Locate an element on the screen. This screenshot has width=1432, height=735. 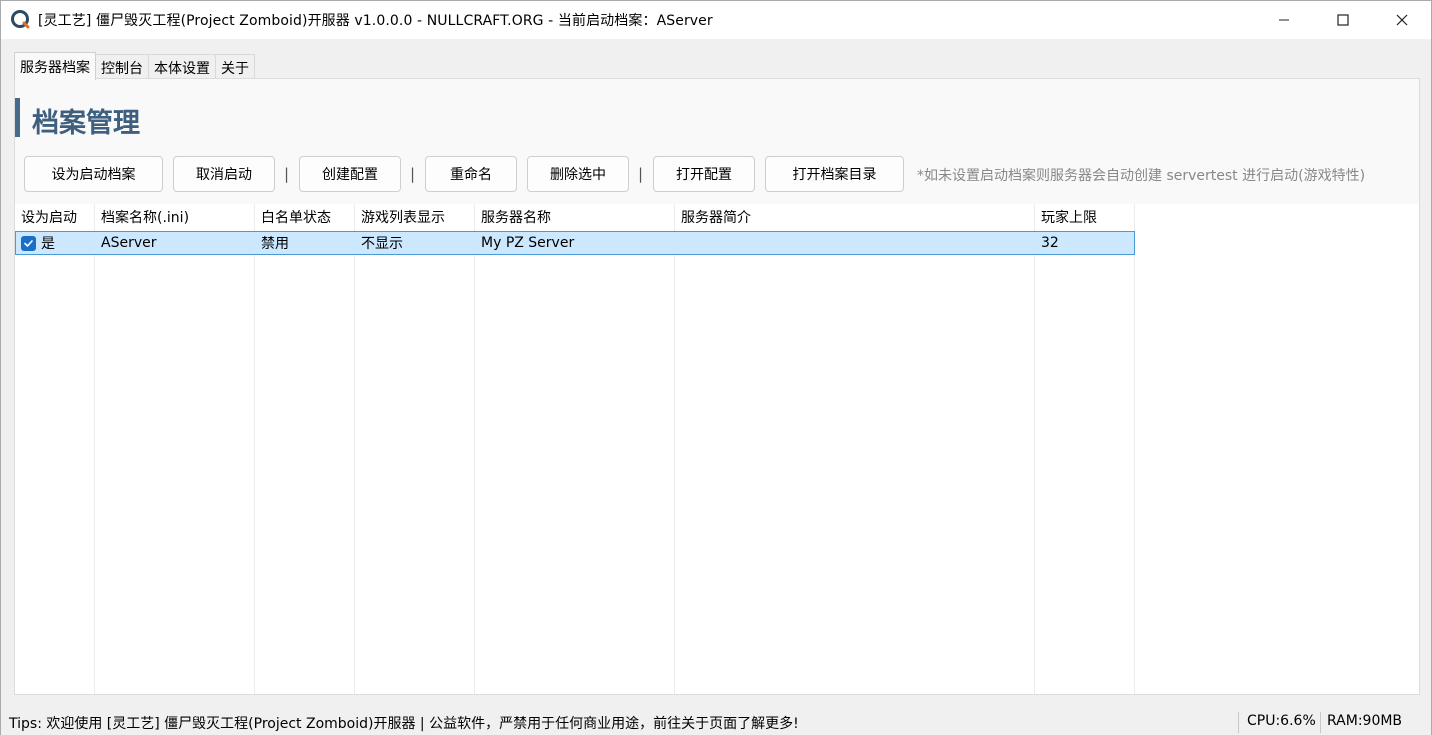
tab-about: 关于 is located at coordinates (235, 67).